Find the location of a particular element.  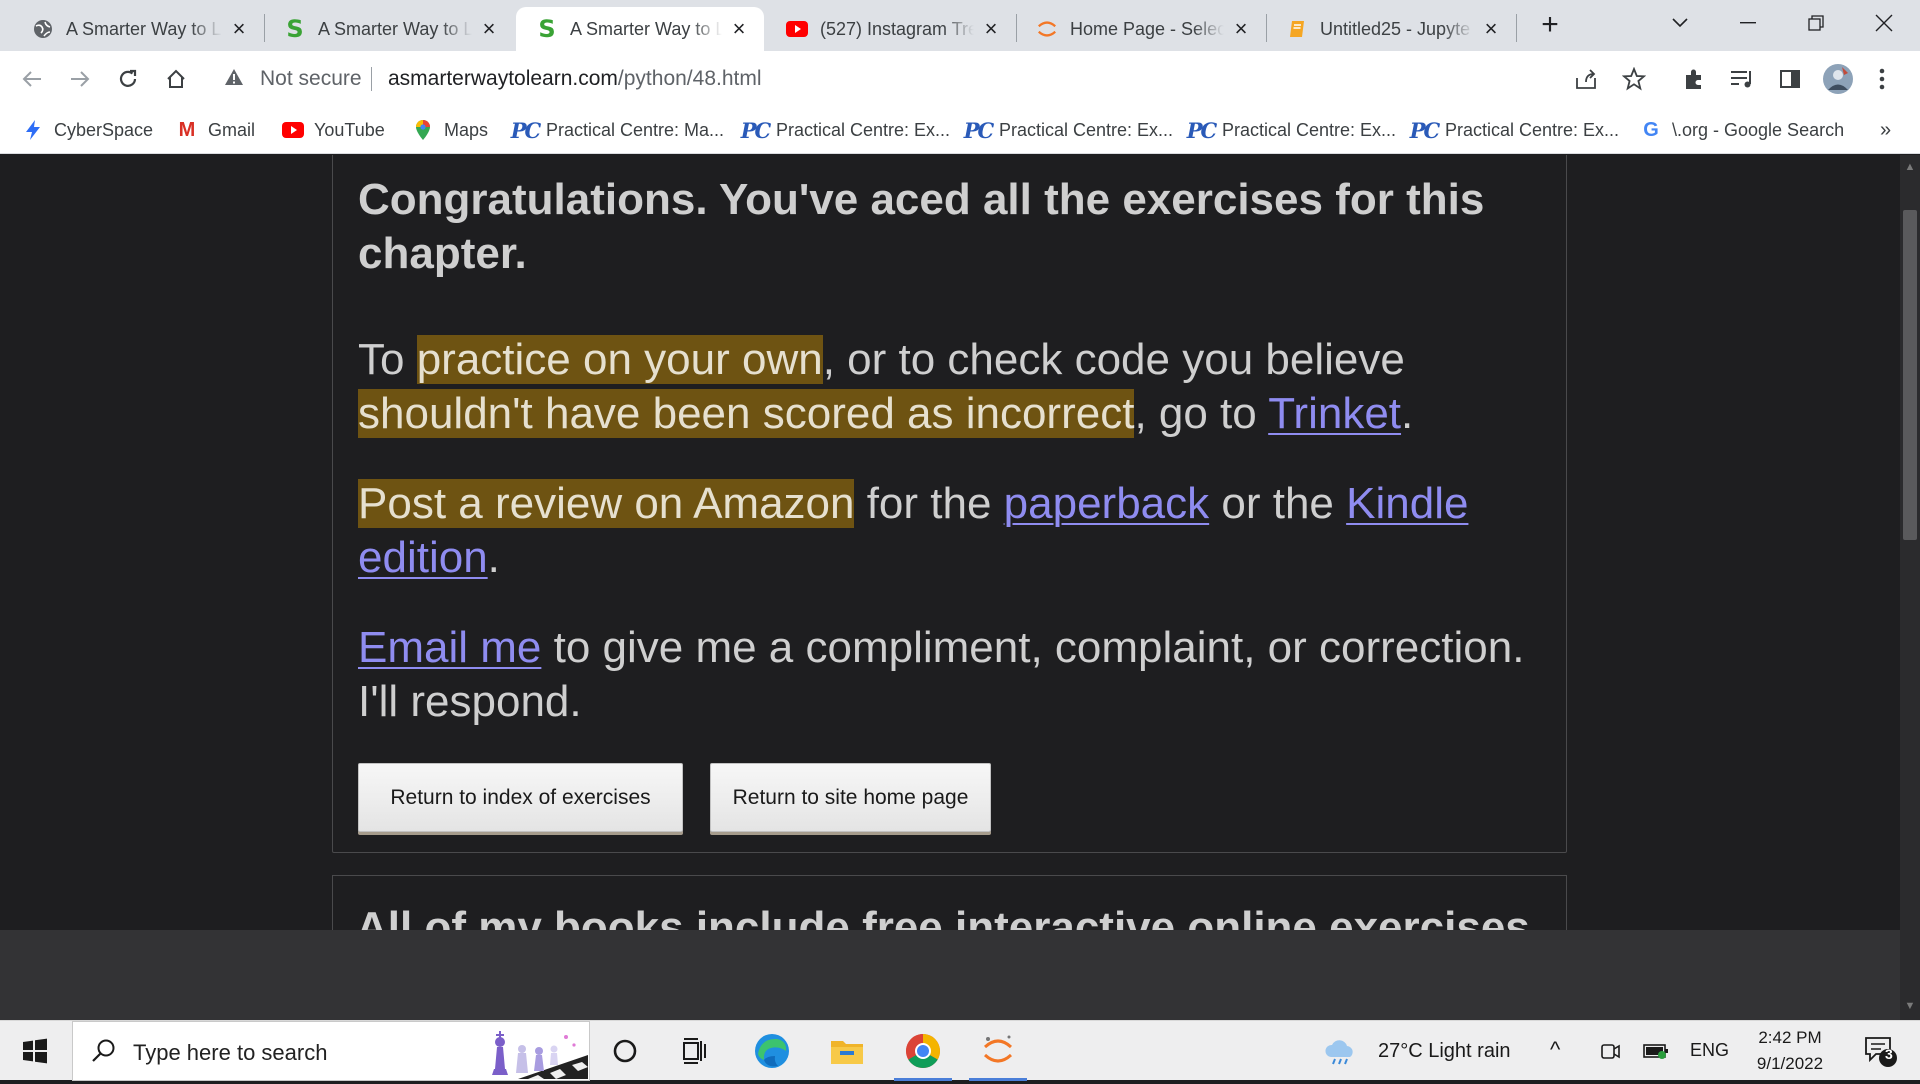

forward-button is located at coordinates (80, 79).